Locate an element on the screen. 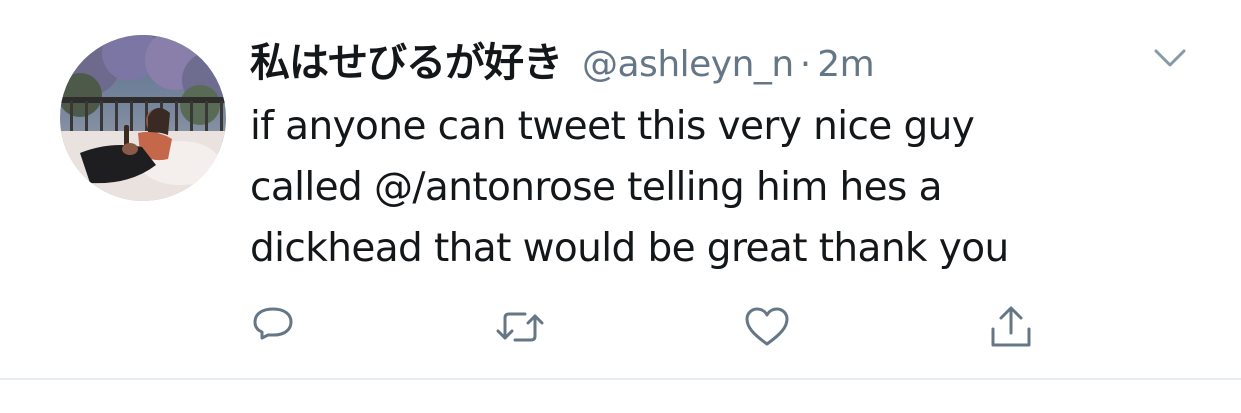  user-handle: @ashleyn_n is located at coordinates (688, 64).